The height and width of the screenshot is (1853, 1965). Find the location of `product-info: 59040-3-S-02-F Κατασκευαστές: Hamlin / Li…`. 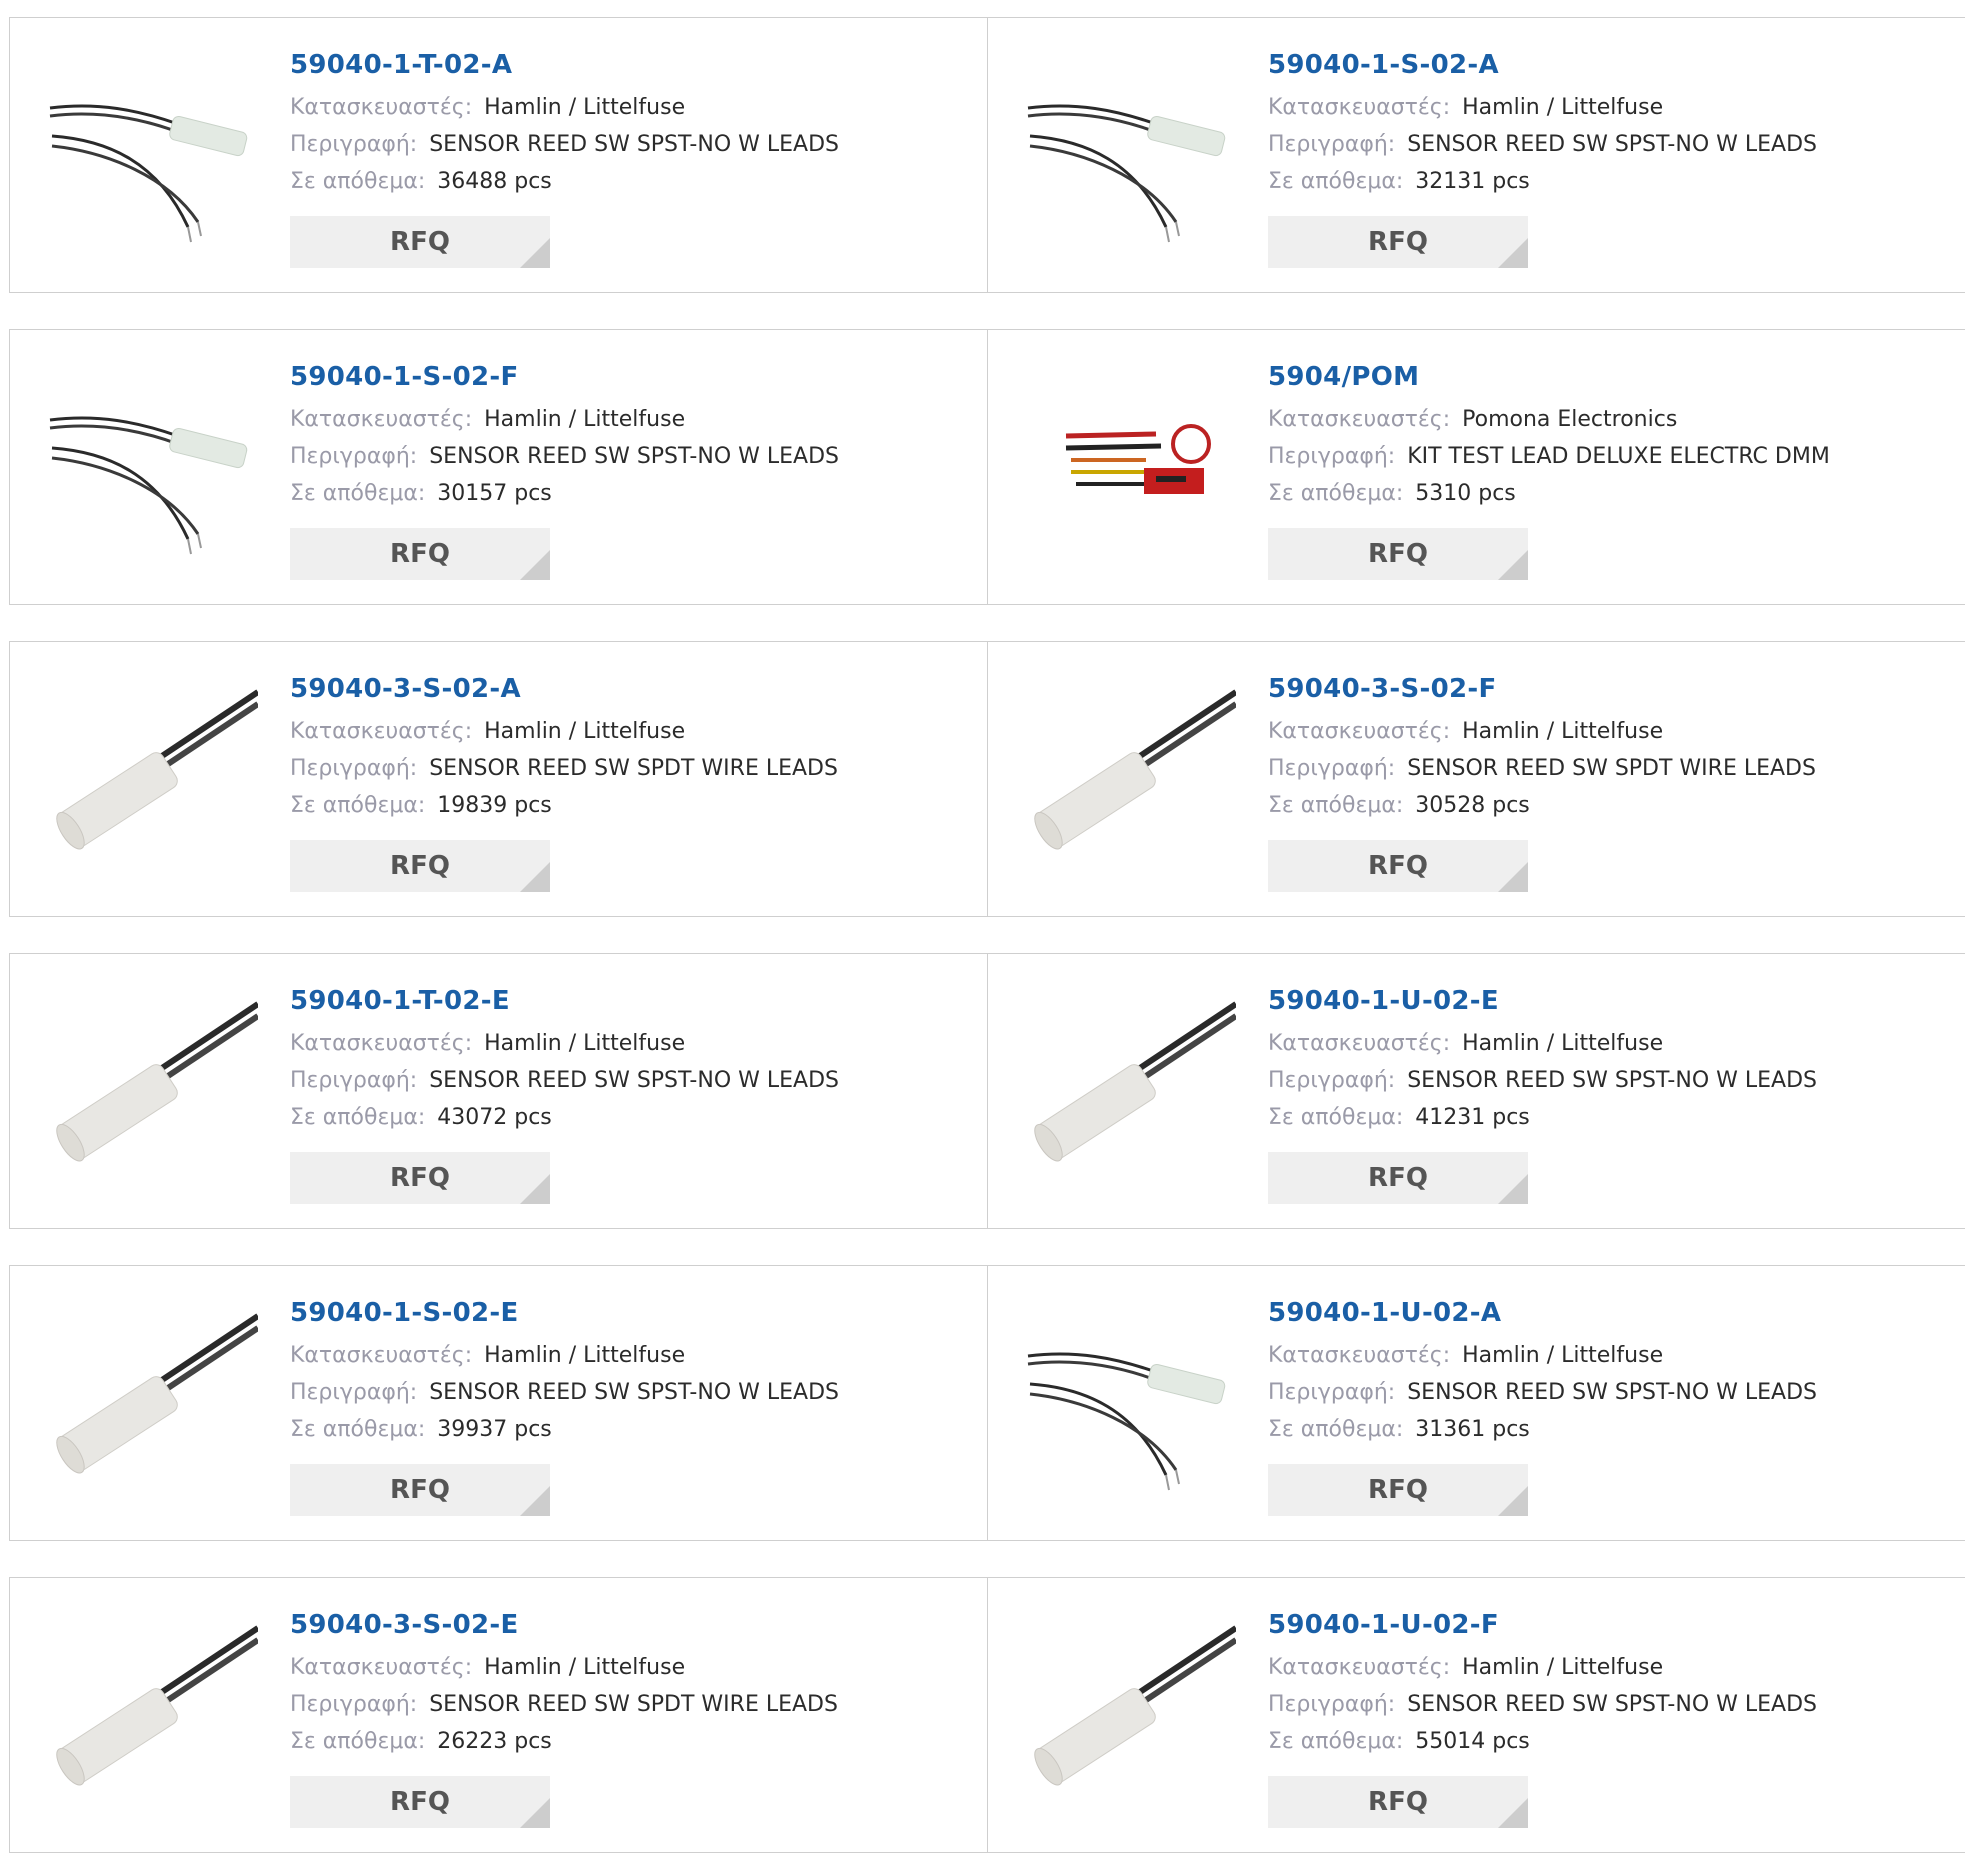

product-info: 59040-3-S-02-F Κατασκευαστές: Hamlin / Li… is located at coordinates (1542, 782).